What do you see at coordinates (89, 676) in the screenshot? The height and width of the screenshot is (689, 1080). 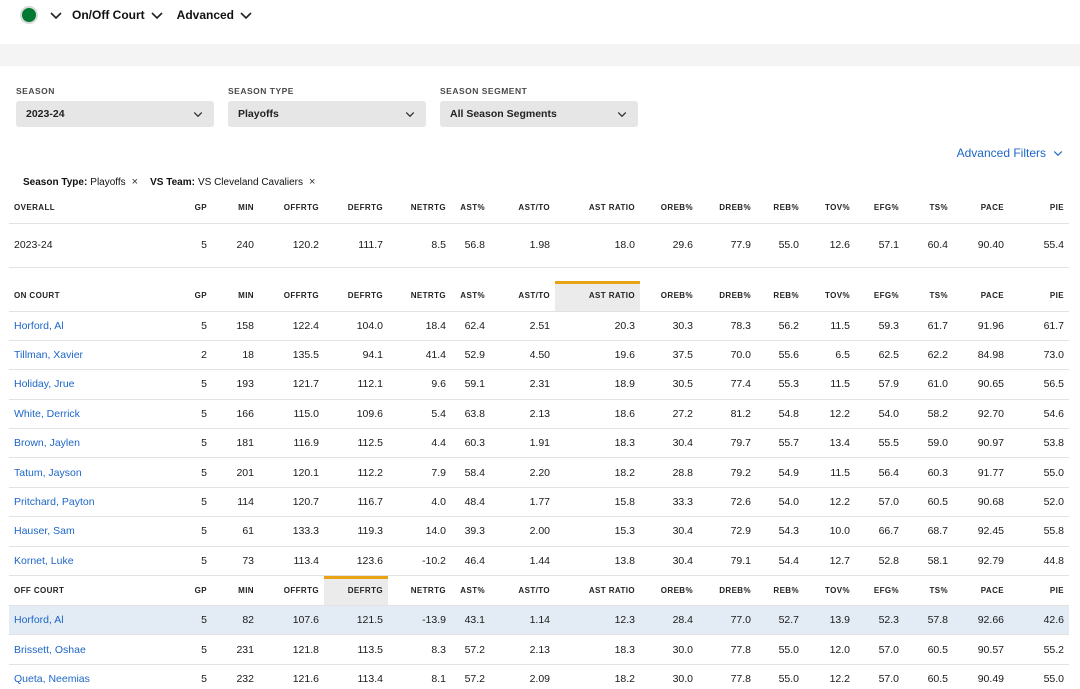 I see `player-link: Queta, Neemias` at bounding box center [89, 676].